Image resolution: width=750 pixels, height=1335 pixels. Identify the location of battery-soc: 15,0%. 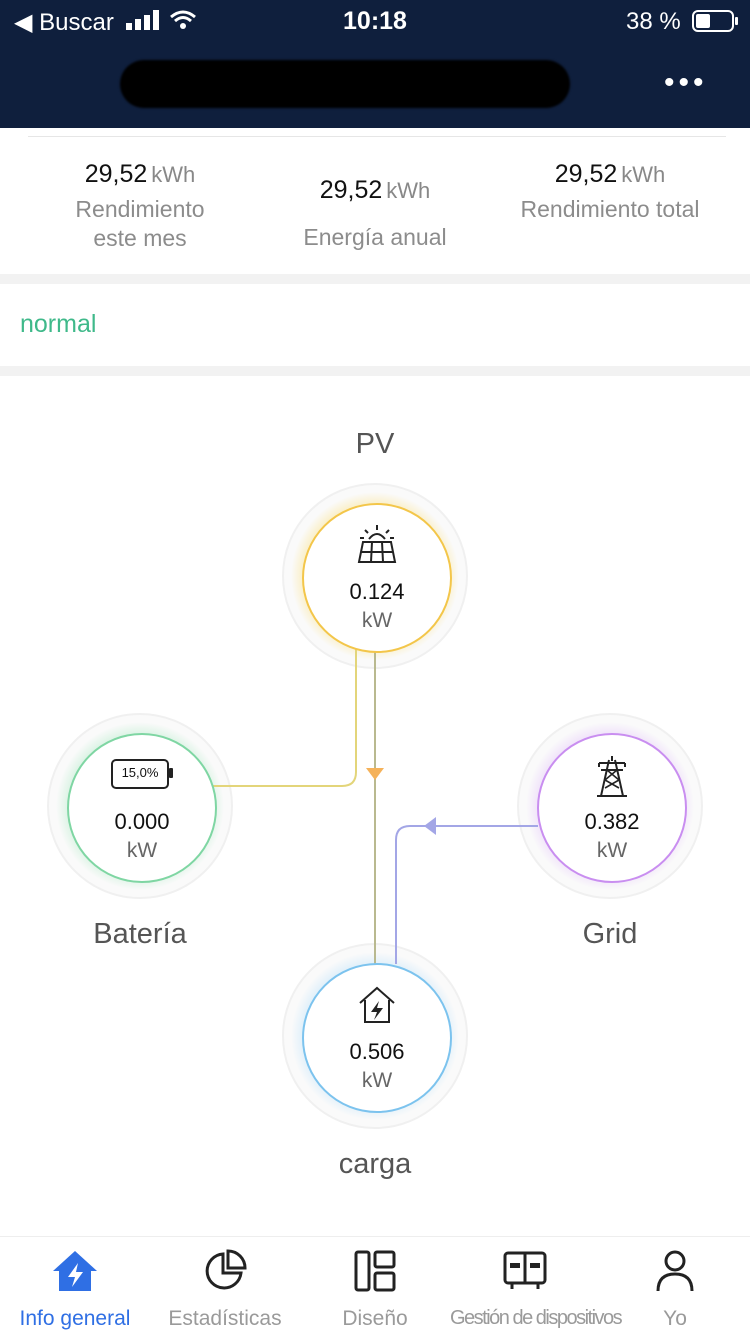
(140, 772).